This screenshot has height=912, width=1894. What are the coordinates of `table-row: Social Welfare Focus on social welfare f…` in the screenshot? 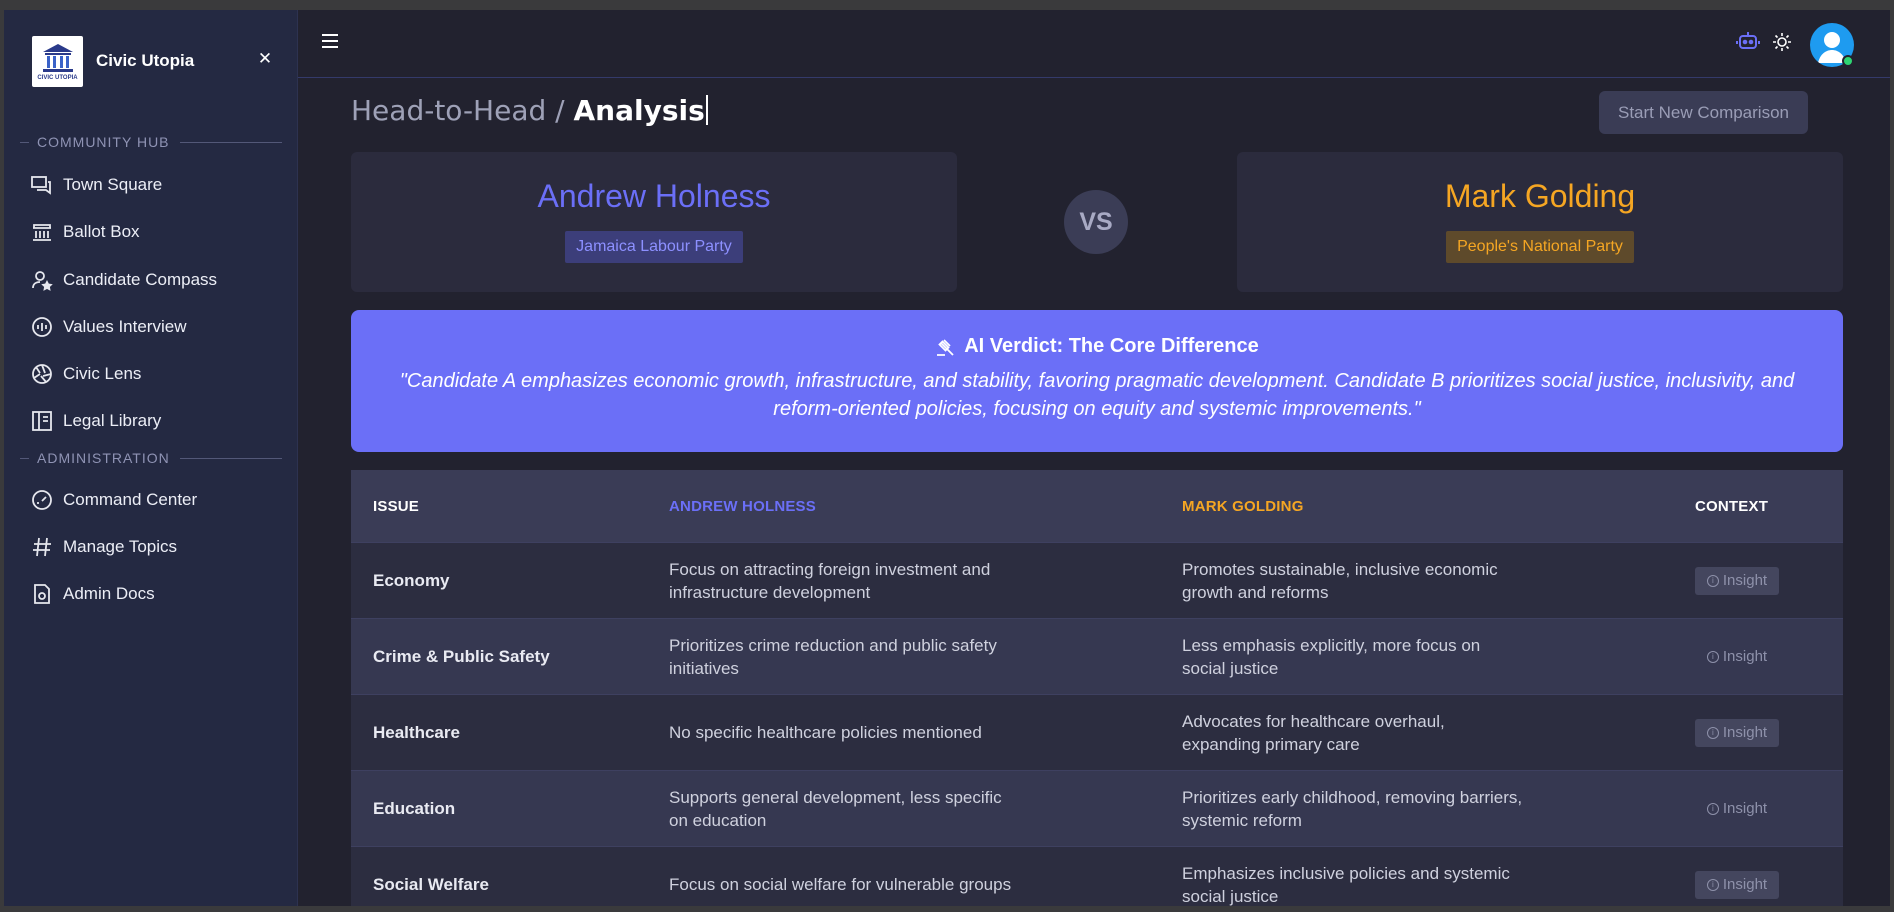 It's located at (1097, 876).